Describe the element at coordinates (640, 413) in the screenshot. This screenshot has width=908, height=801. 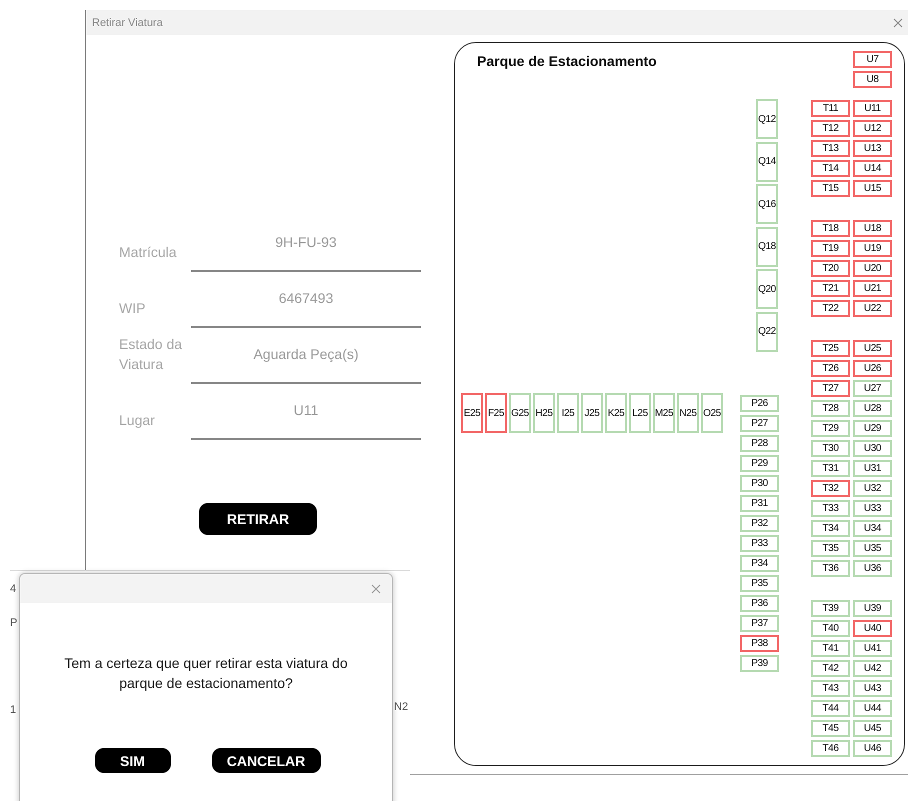
I see `parking-spot: L25` at that location.